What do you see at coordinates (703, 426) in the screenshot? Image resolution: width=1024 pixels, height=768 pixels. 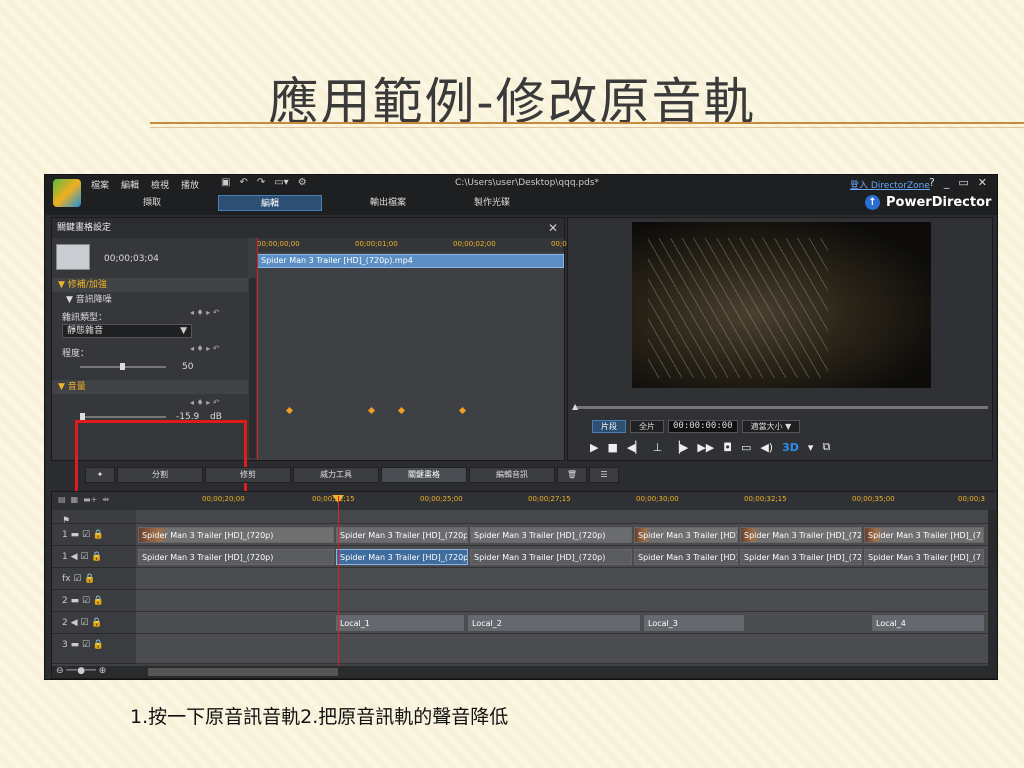 I see `preview-timecode: 00:00:00:00` at bounding box center [703, 426].